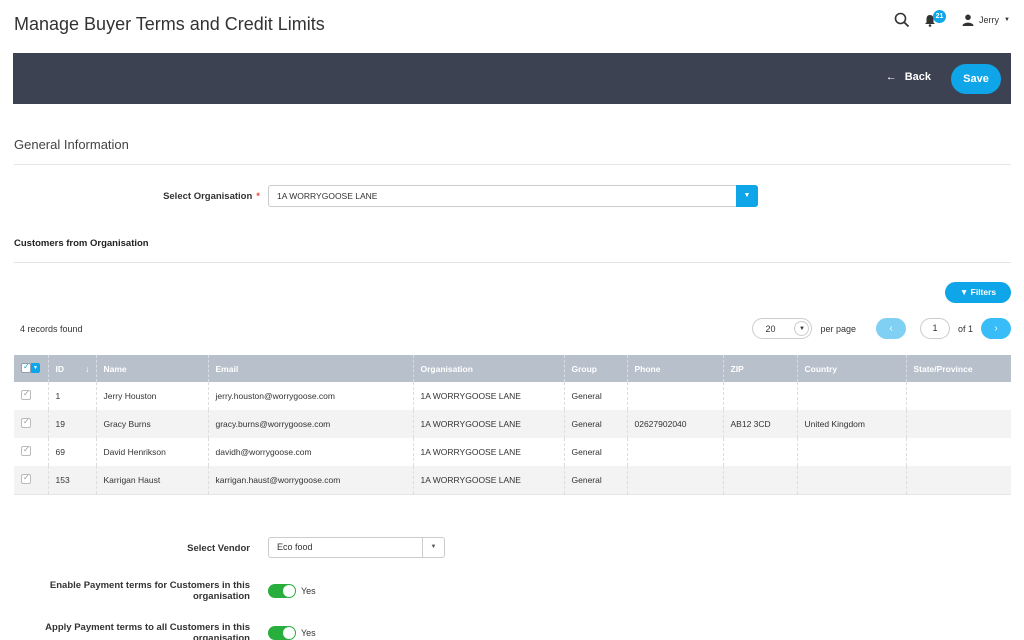  What do you see at coordinates (51, 329) in the screenshot?
I see `records-count: 4 records found` at bounding box center [51, 329].